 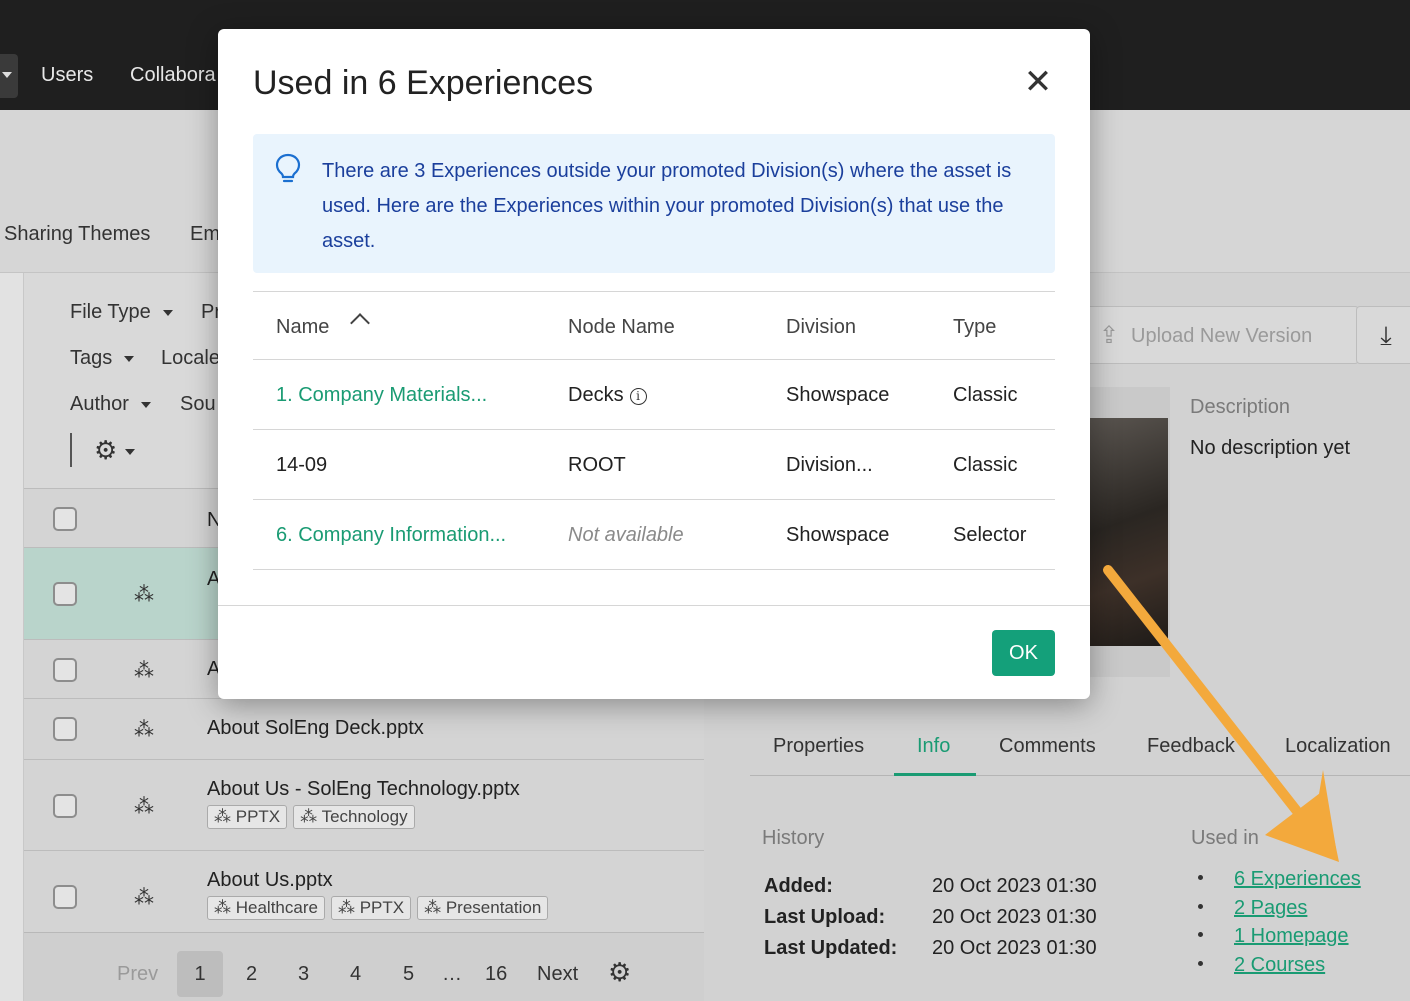 I want to click on active-tab-indicator, so click(x=935, y=774).